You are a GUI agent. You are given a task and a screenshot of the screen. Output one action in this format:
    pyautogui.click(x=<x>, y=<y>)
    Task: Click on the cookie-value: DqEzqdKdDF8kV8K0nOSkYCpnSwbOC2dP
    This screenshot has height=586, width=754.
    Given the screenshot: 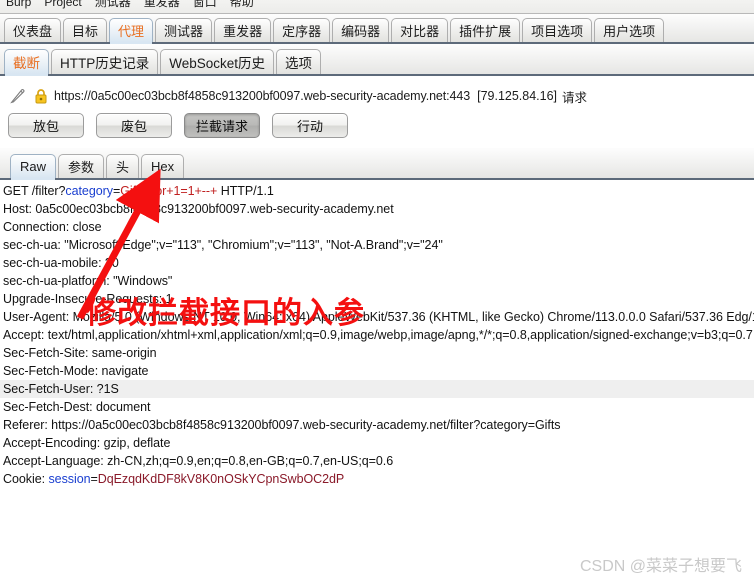 What is the action you would take?
    pyautogui.click(x=221, y=479)
    